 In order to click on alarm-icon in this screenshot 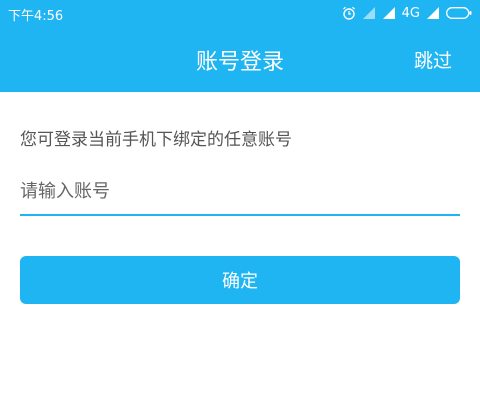, I will do `click(349, 13)`.